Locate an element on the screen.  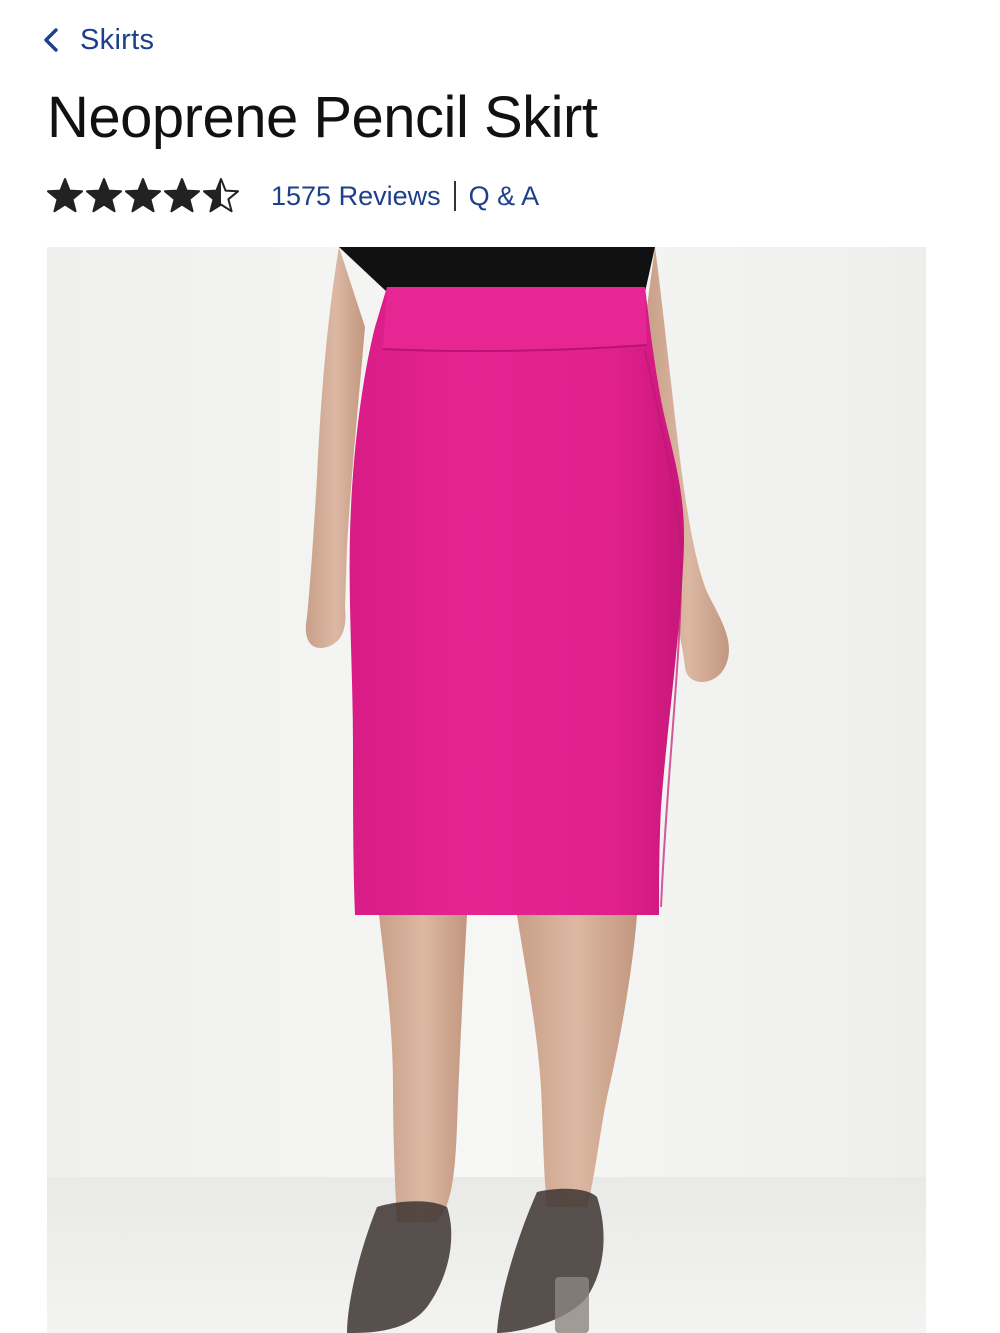
star-rating is located at coordinates (143, 196).